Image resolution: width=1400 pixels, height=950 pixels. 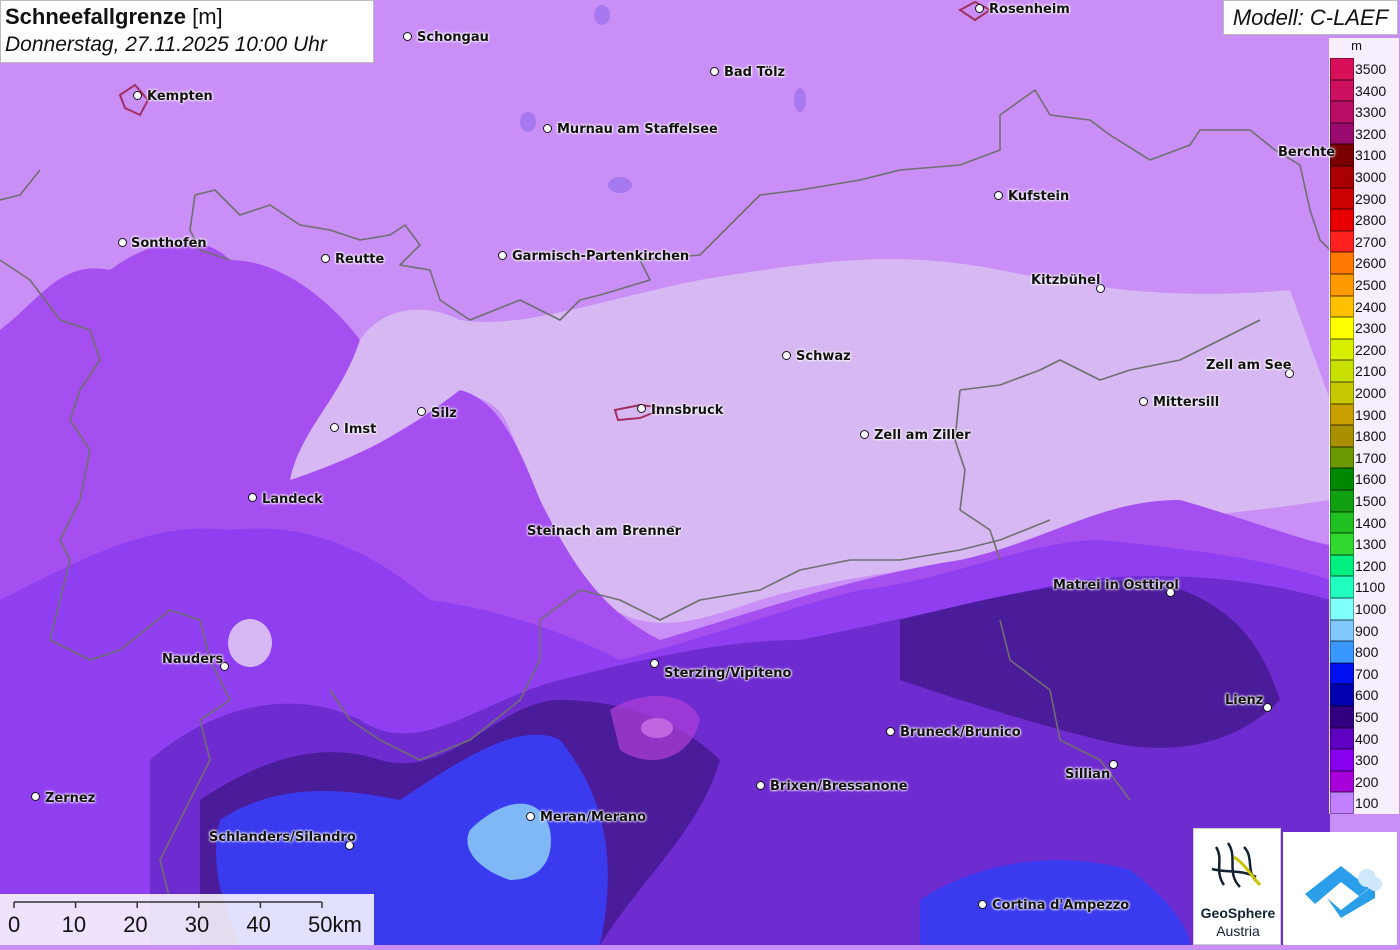 I want to click on weather-app-logo, so click(x=1340, y=888).